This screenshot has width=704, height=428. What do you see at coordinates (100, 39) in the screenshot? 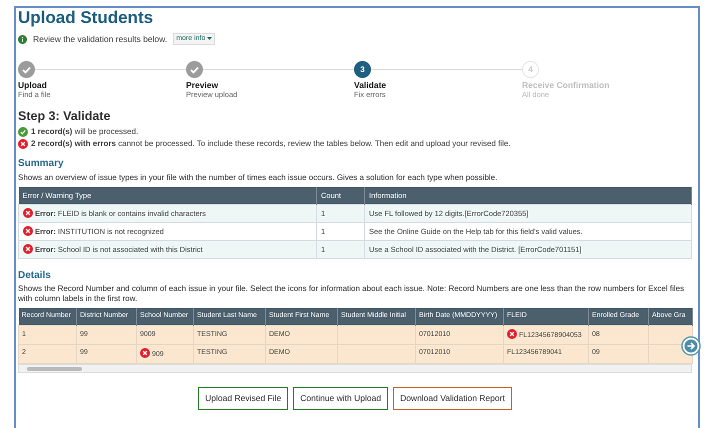
I see `info-text: Review the validation results below.` at bounding box center [100, 39].